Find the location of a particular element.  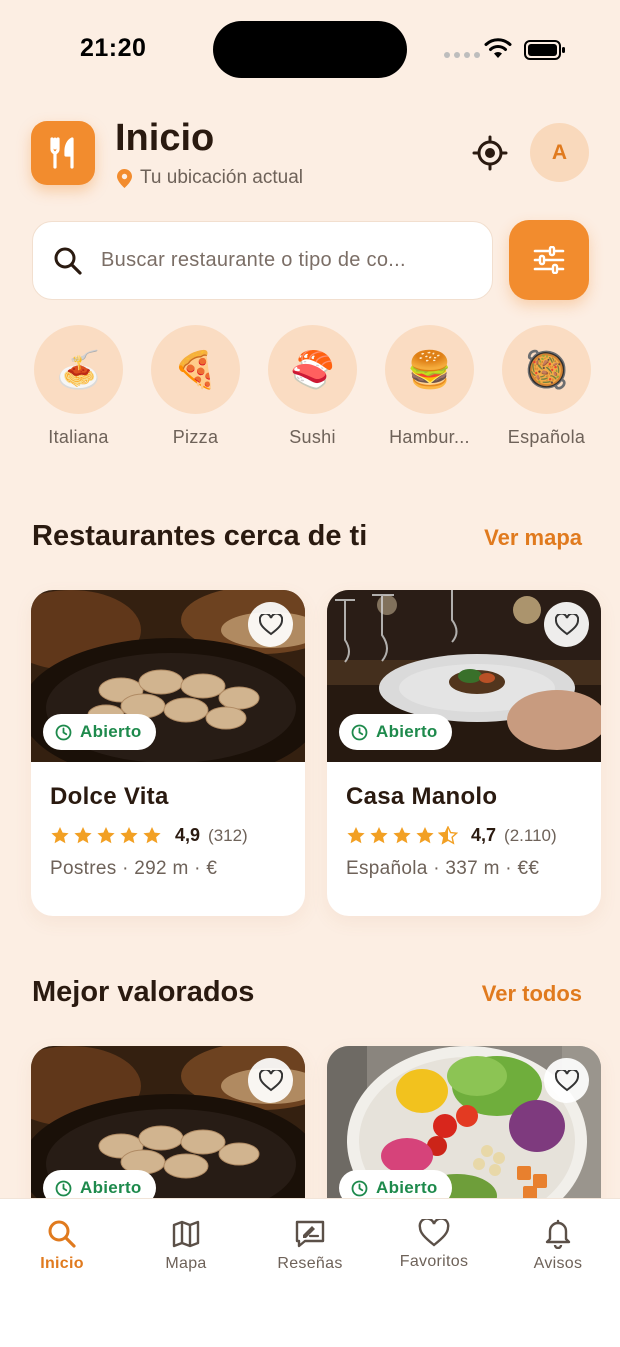

page-title: Inicio is located at coordinates (165, 138).